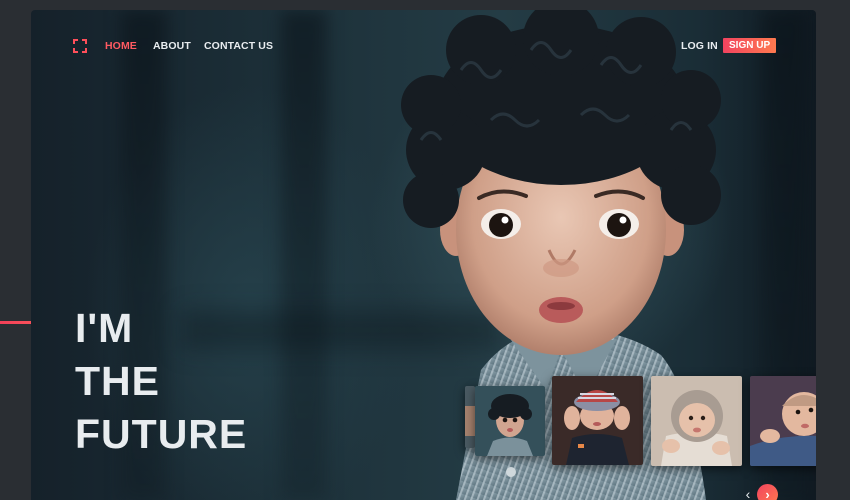  What do you see at coordinates (699, 46) in the screenshot?
I see `login-link: LOG IN` at bounding box center [699, 46].